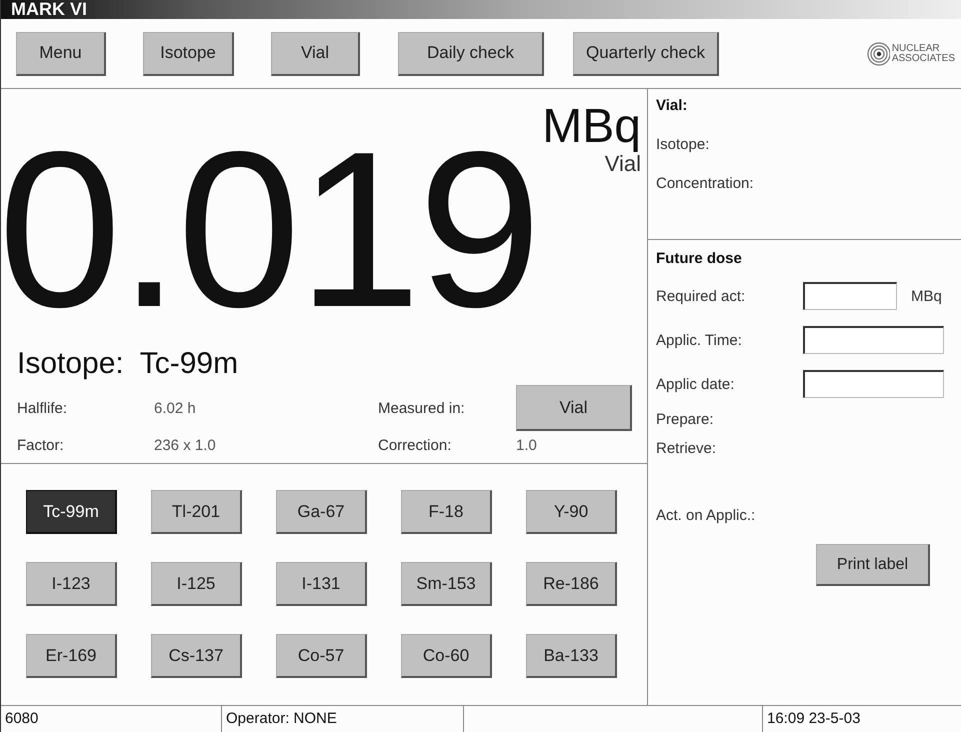 Image resolution: width=961 pixels, height=732 pixels. Describe the element at coordinates (683, 144) in the screenshot. I see `vial-info-label: Isotope:` at that location.